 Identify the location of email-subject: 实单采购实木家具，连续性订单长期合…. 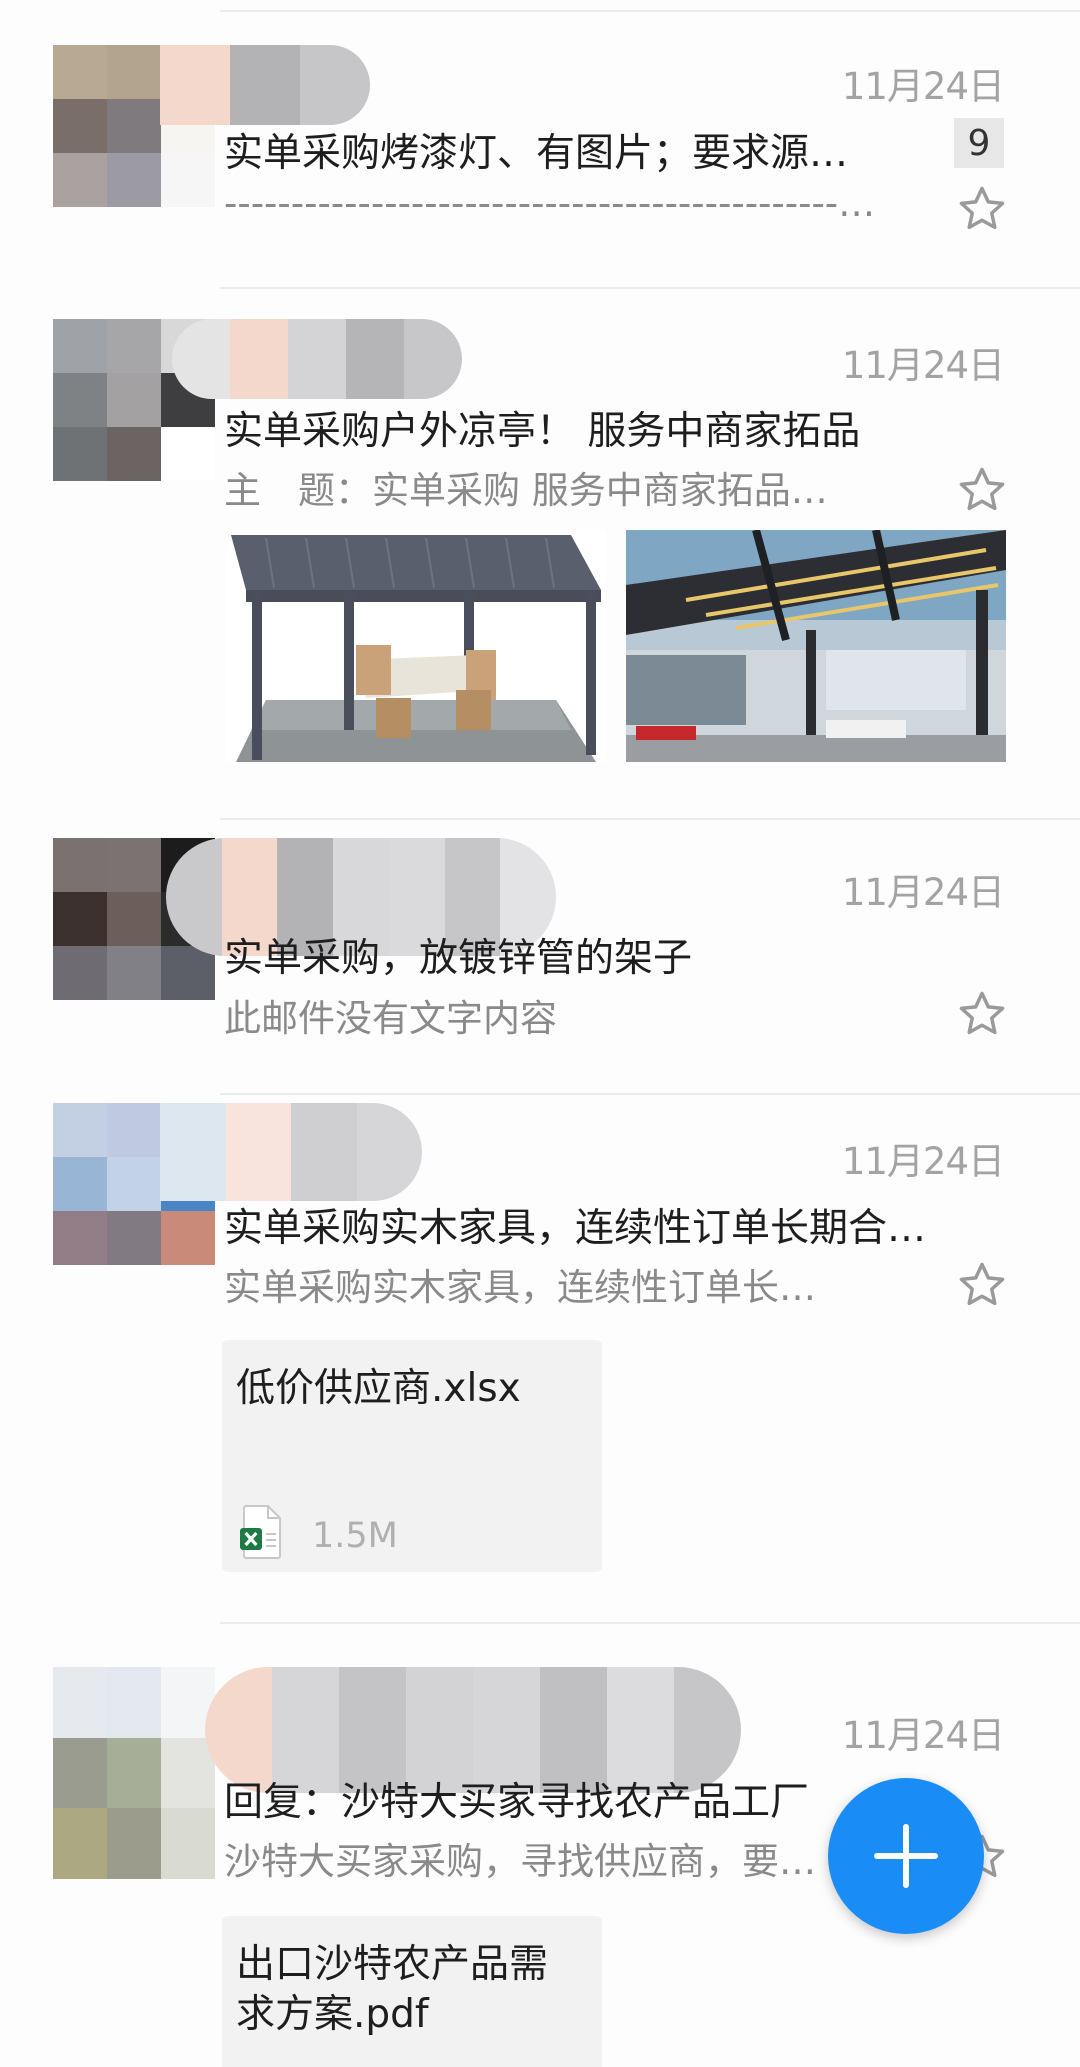
(575, 1228).